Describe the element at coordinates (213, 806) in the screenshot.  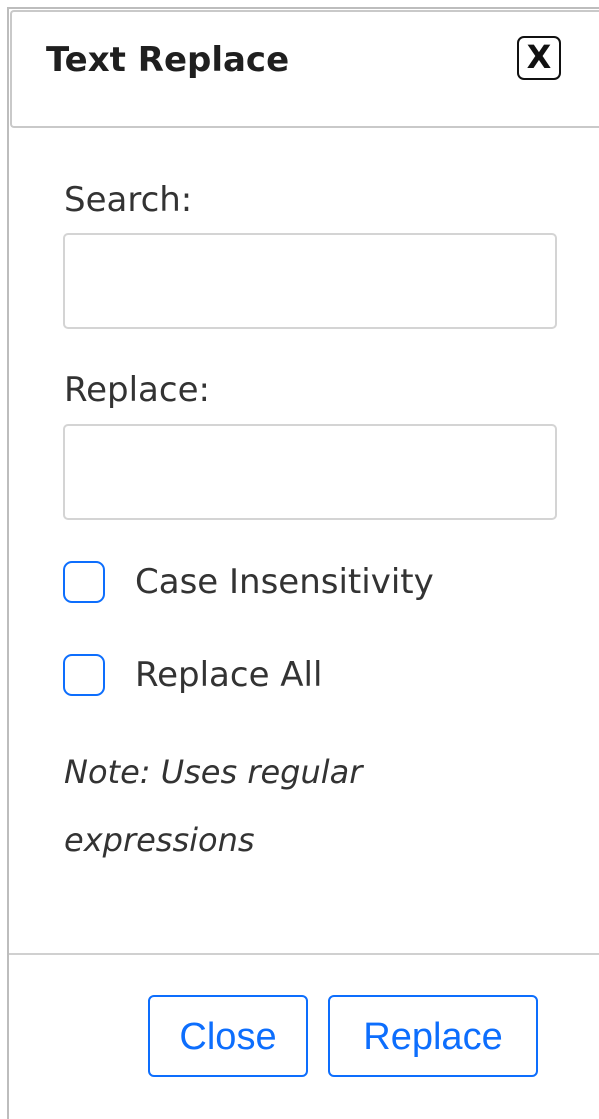
I see `regex-note: Note: Uses regular expressions` at that location.